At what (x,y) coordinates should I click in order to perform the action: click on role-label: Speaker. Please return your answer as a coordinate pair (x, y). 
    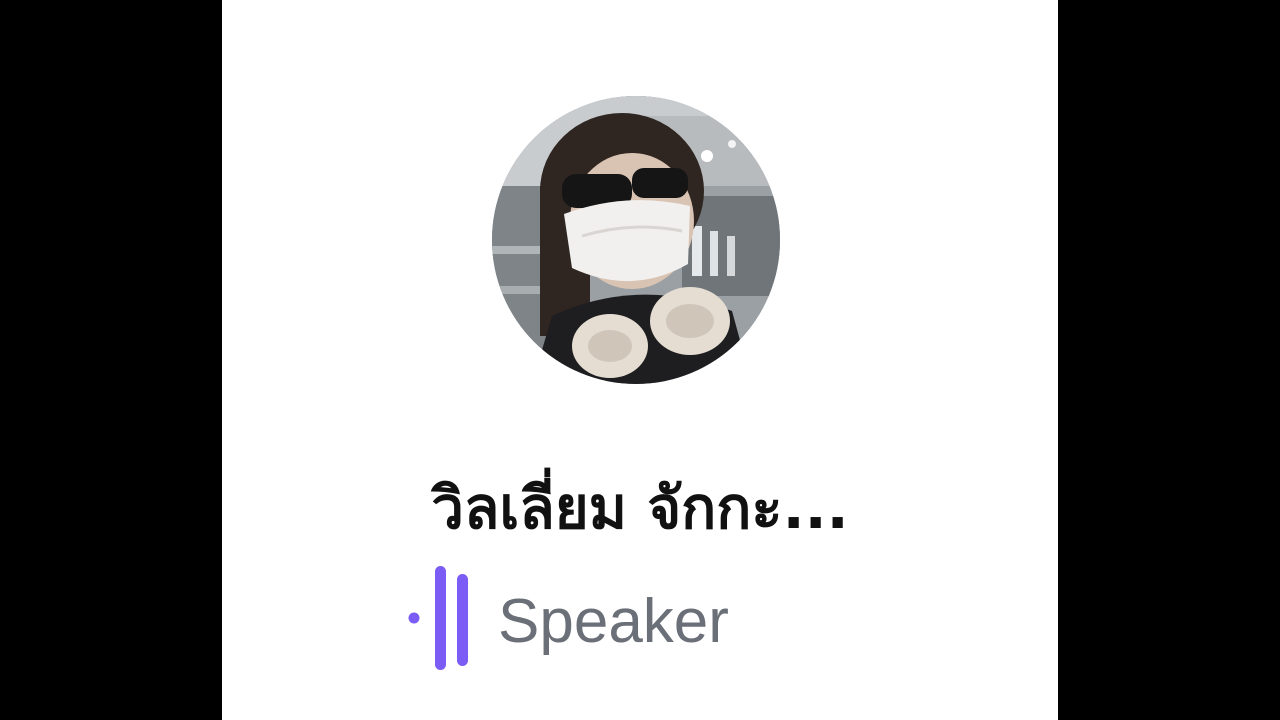
    Looking at the image, I should click on (613, 621).